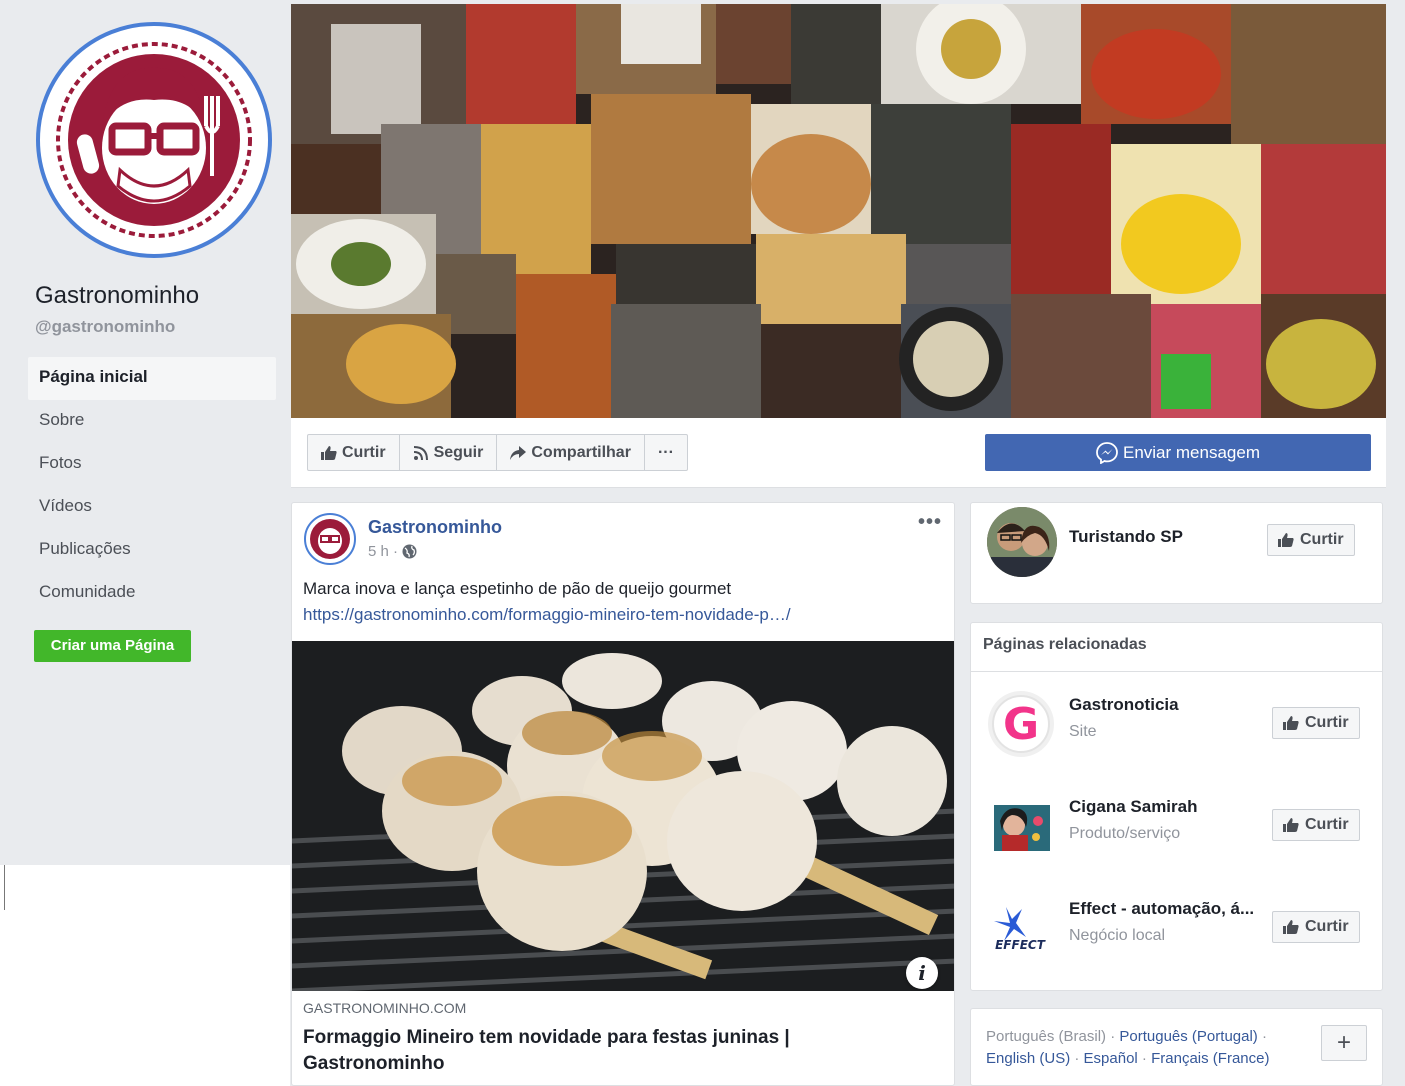  I want to click on post-author-name: Gastronominho, so click(435, 527).